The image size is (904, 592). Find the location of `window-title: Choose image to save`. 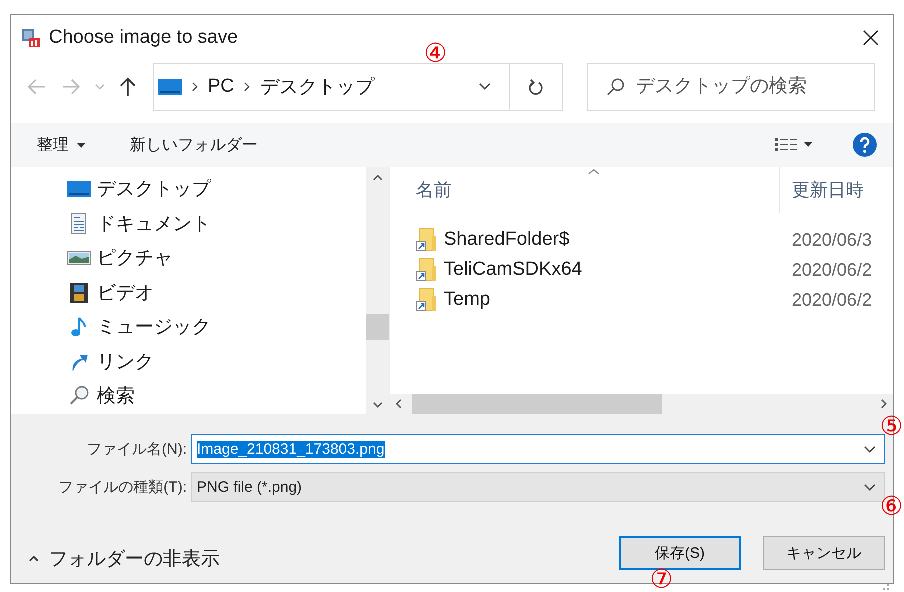

window-title: Choose image to save is located at coordinates (144, 38).